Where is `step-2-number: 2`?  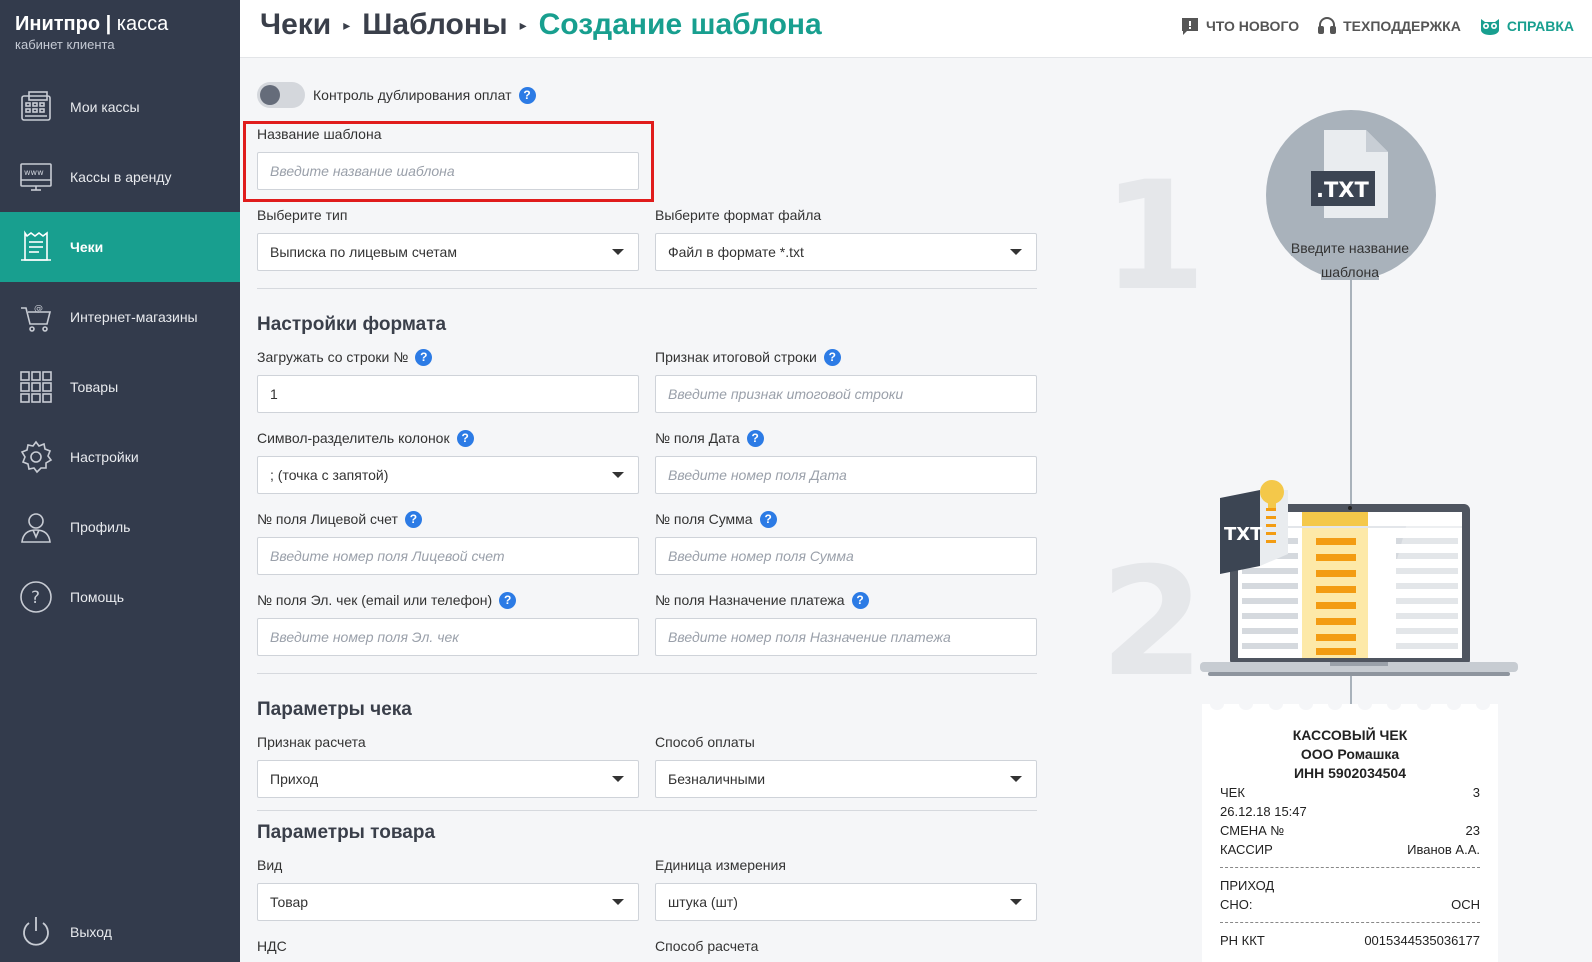 step-2-number: 2 is located at coordinates (1152, 623).